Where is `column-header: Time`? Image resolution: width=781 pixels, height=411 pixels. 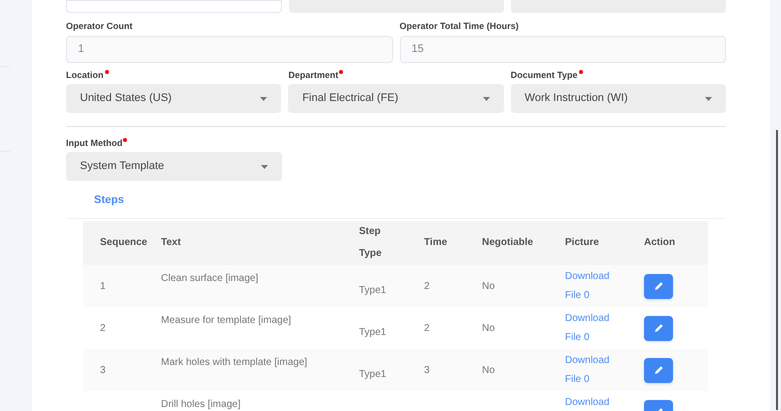
column-header: Time is located at coordinates (436, 242).